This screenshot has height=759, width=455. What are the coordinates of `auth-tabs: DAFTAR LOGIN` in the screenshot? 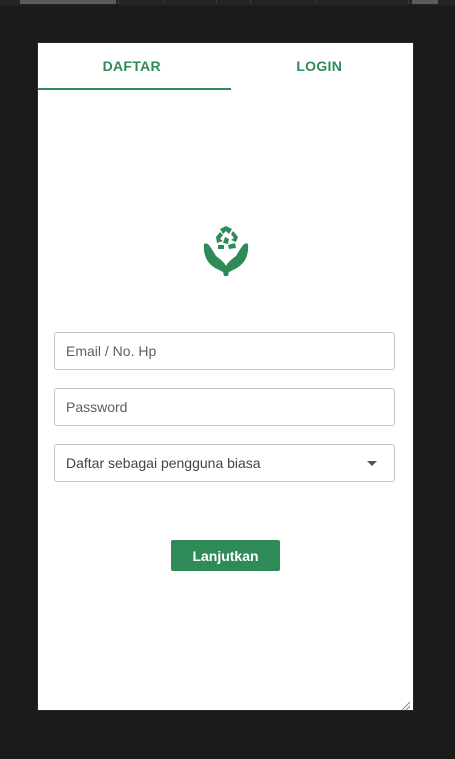 It's located at (225, 67).